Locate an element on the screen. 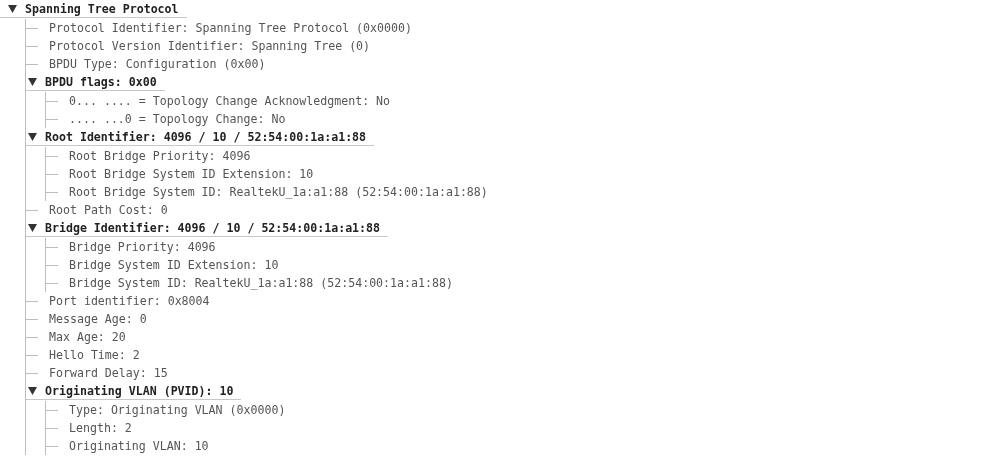  field-label: Root Bridge System ID: RealtekU_1a:a1:88 (52:54:00:1a:a1:88) is located at coordinates (278, 192).